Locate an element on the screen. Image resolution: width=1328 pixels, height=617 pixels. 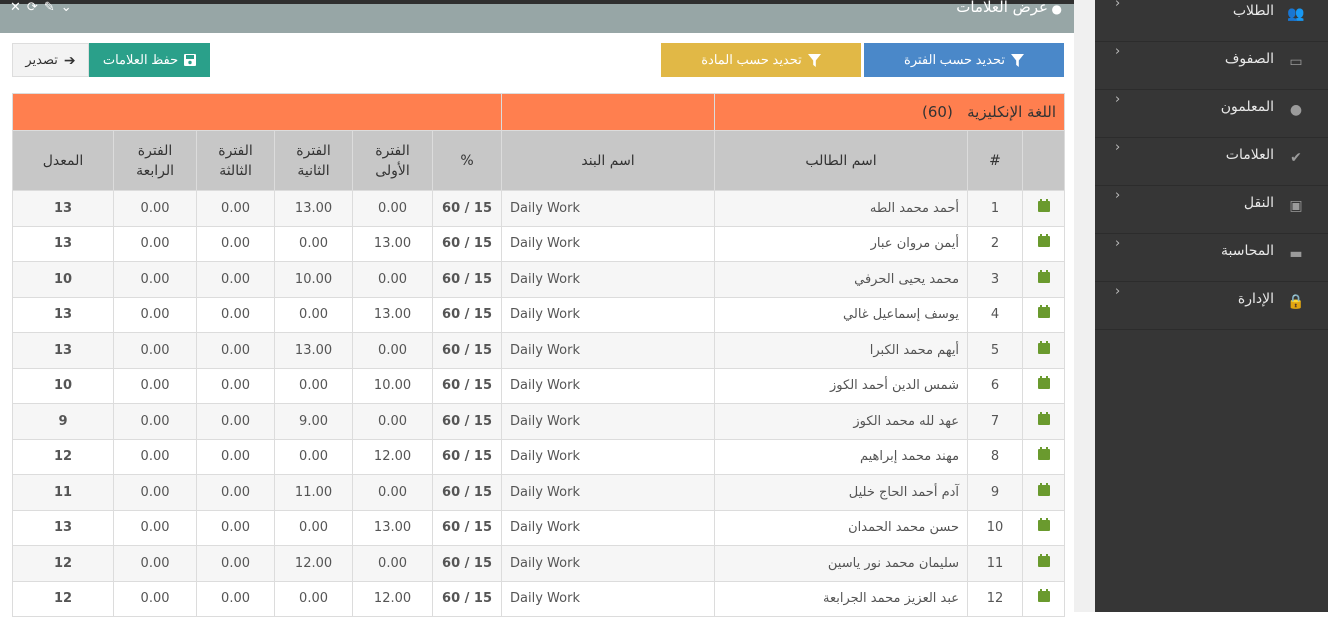
average-value: 12 is located at coordinates (63, 598).